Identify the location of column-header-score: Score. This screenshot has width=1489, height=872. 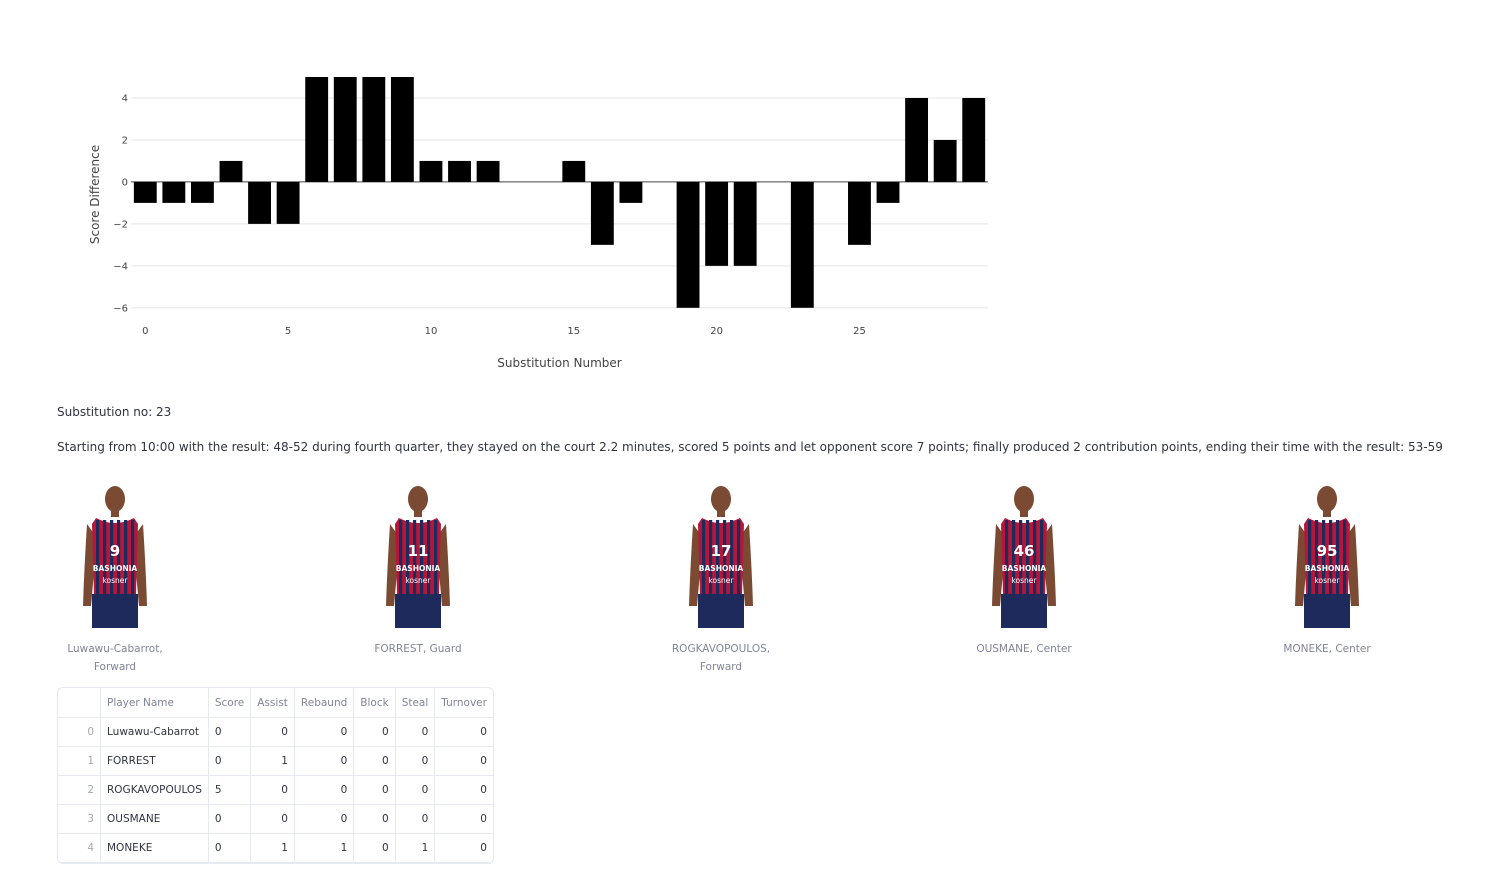
(230, 703).